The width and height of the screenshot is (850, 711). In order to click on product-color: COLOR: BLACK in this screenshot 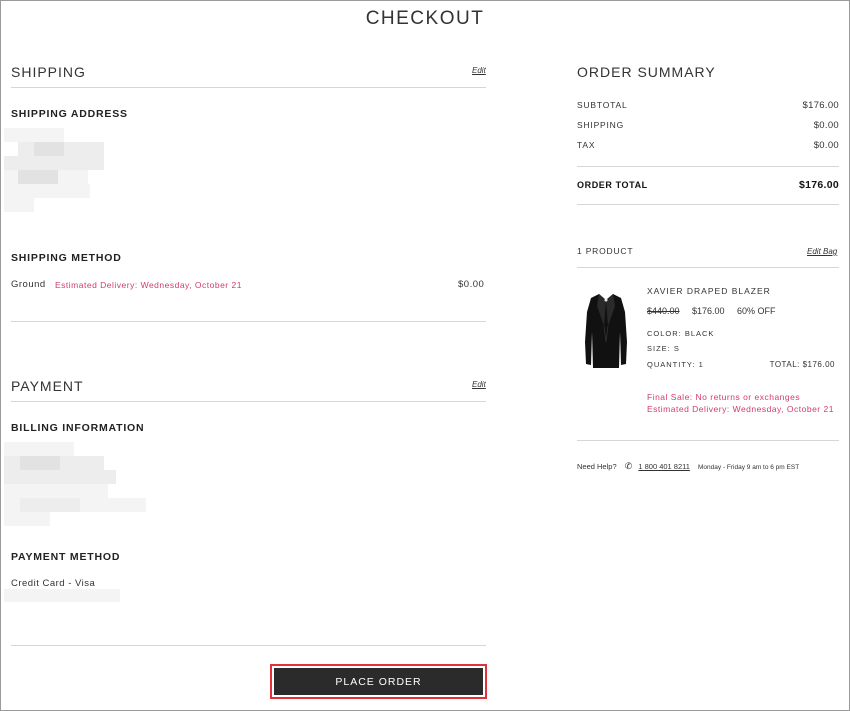, I will do `click(681, 333)`.